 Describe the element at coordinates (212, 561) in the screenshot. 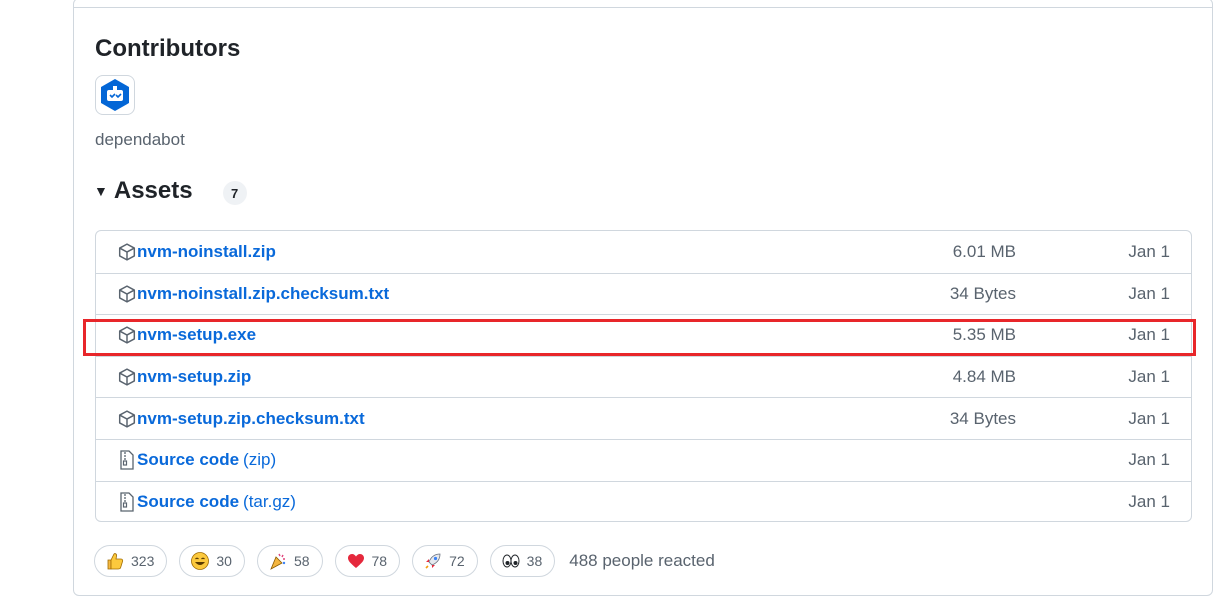

I see `reaction-laugh-button: 30` at that location.